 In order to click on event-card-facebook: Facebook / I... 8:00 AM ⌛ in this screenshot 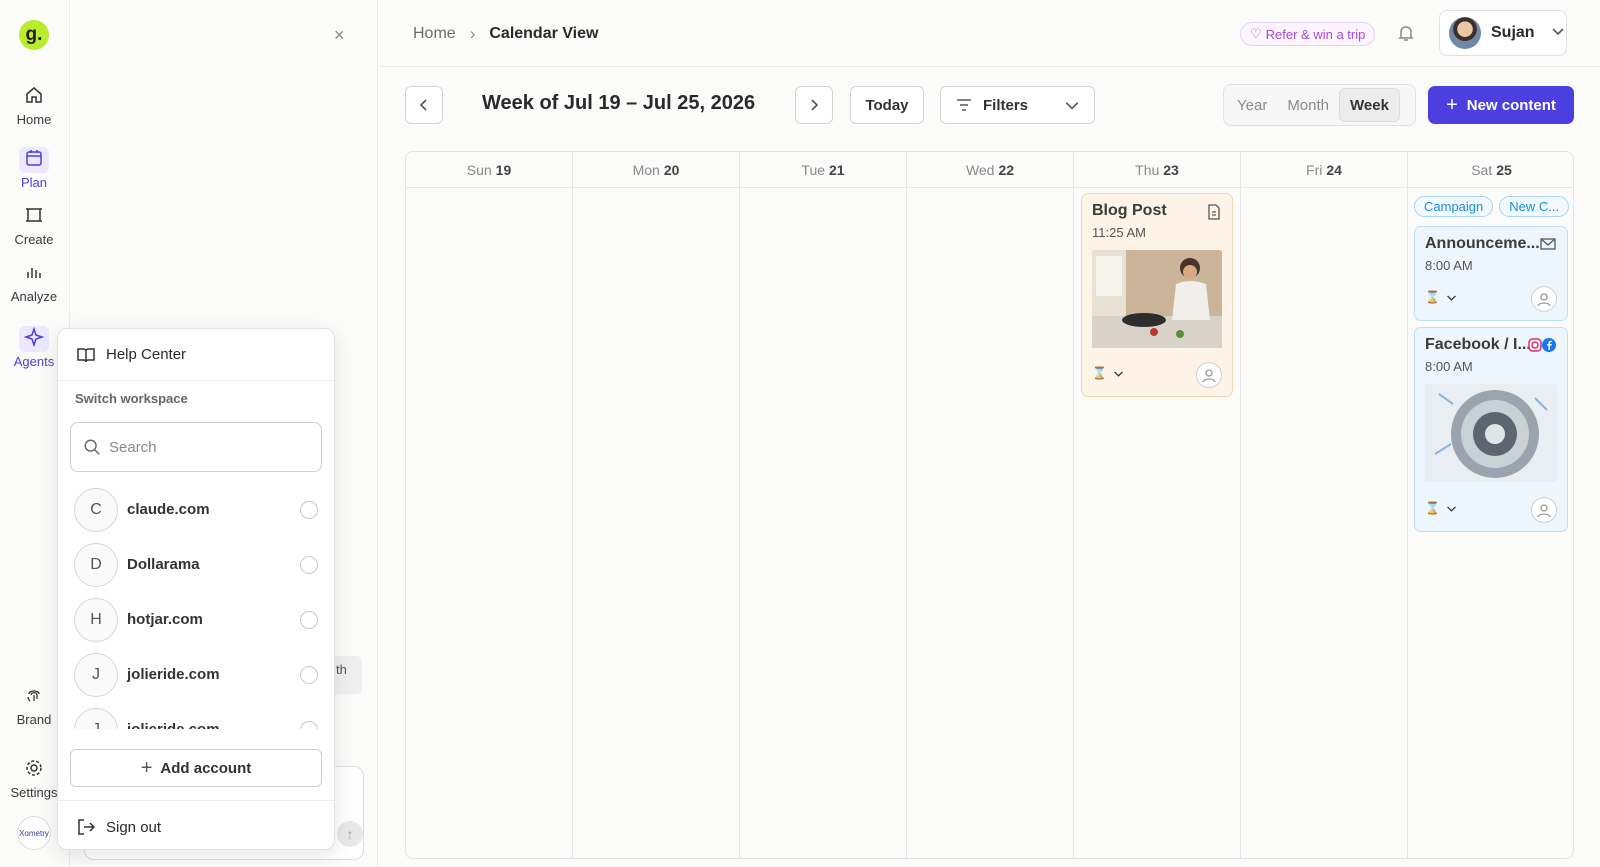, I will do `click(1491, 429)`.